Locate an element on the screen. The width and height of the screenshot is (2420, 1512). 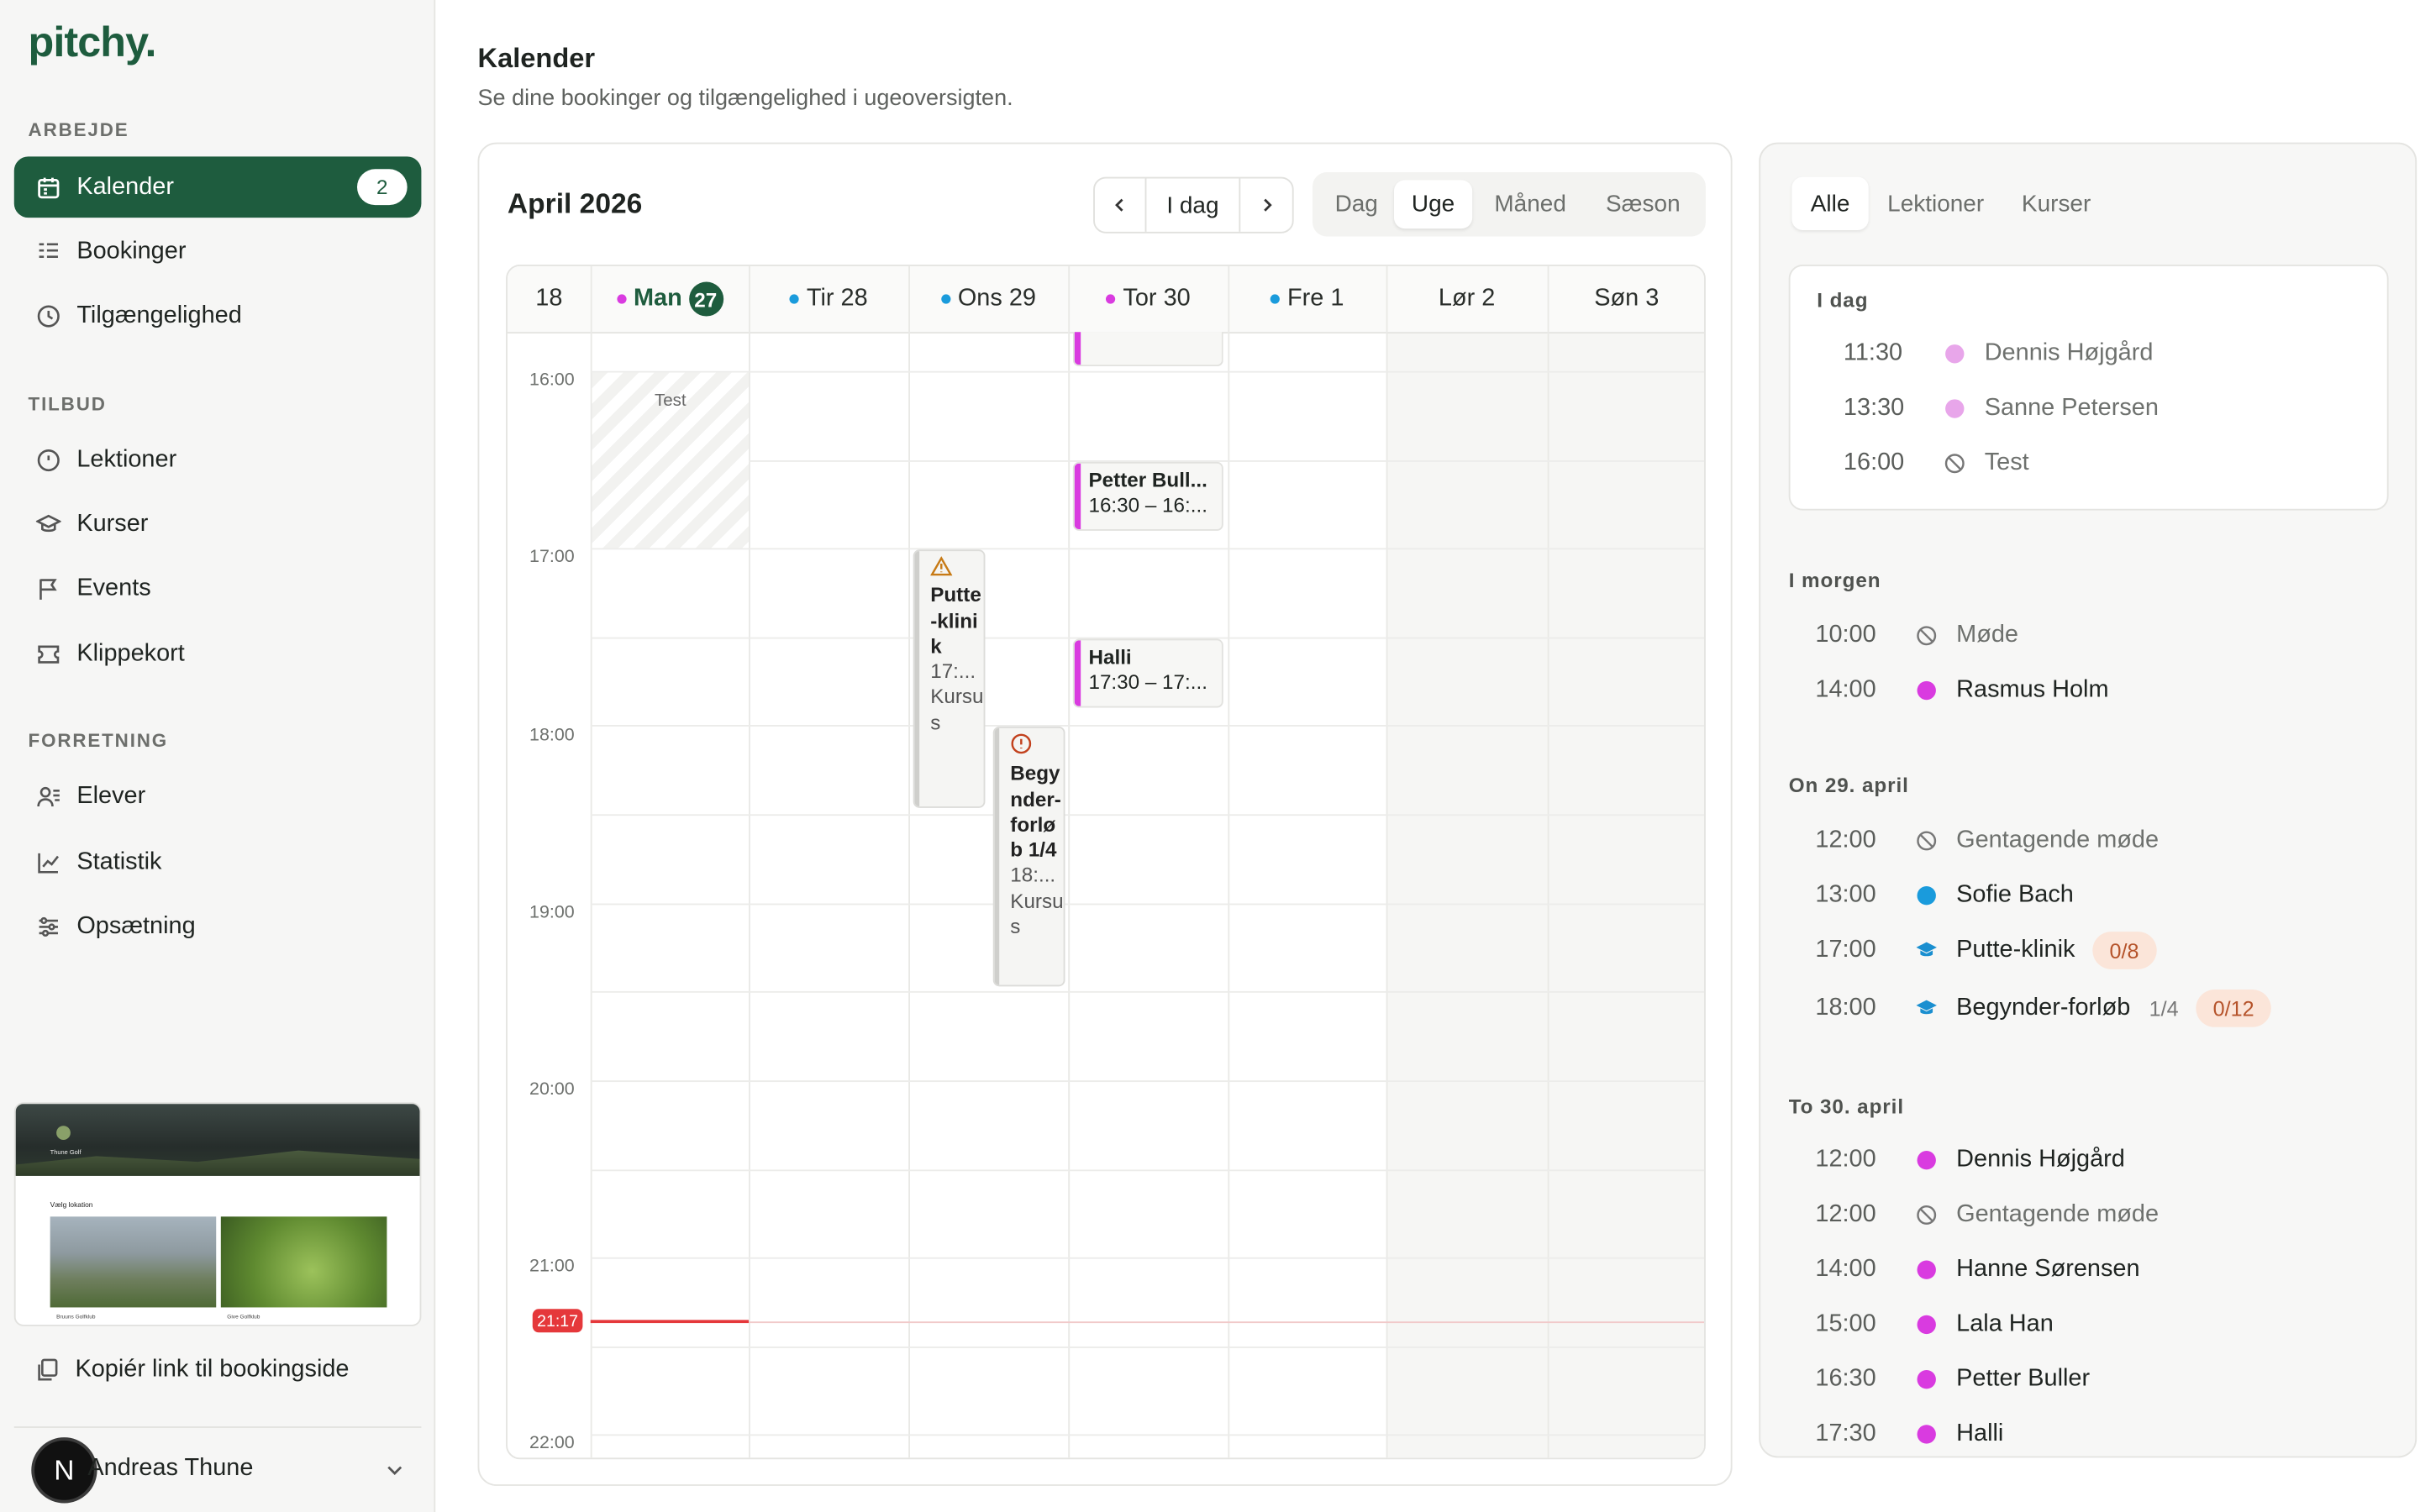
preview-brand: Thune Golf is located at coordinates (66, 1151).